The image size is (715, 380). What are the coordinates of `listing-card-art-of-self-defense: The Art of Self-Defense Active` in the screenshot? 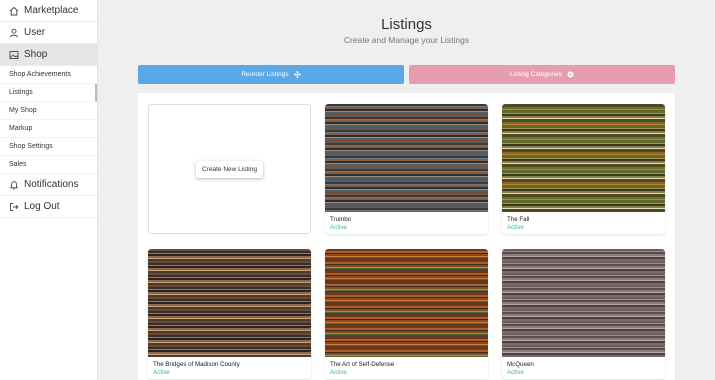 It's located at (406, 314).